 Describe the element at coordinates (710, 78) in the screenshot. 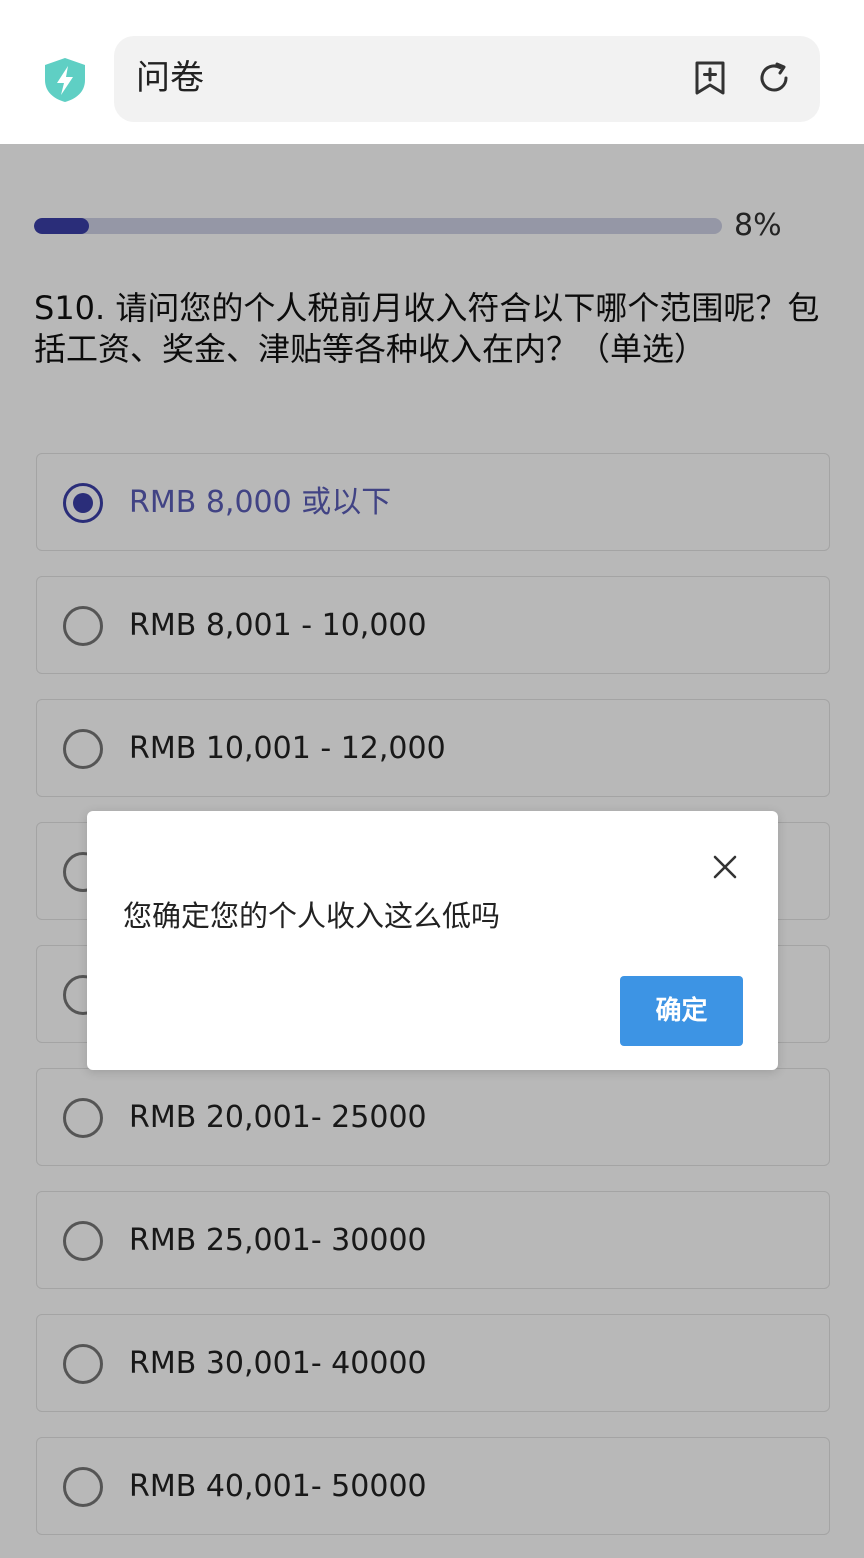

I see `bookmark-add-icon` at that location.